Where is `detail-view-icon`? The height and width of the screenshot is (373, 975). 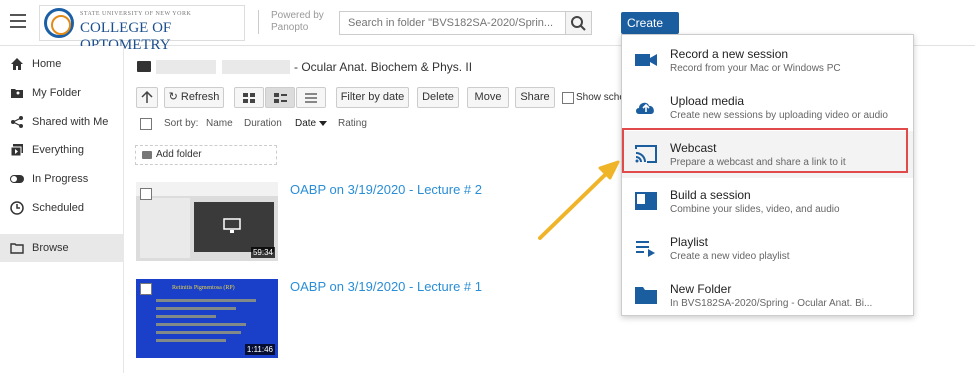
detail-view-icon is located at coordinates (280, 98).